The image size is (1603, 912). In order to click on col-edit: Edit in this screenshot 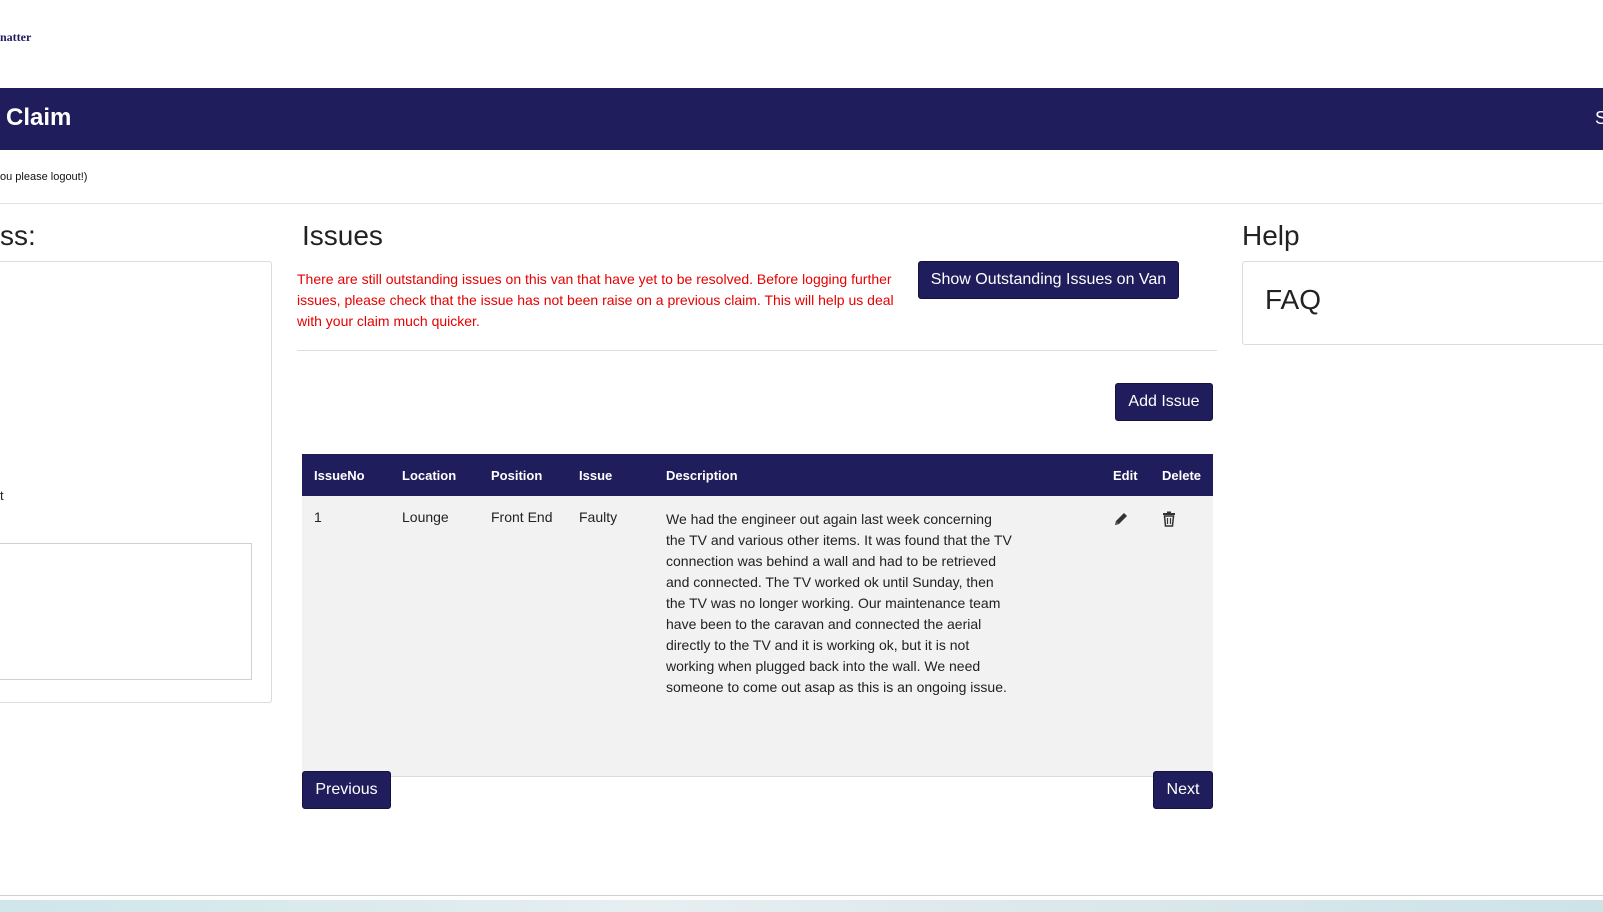, I will do `click(1125, 475)`.